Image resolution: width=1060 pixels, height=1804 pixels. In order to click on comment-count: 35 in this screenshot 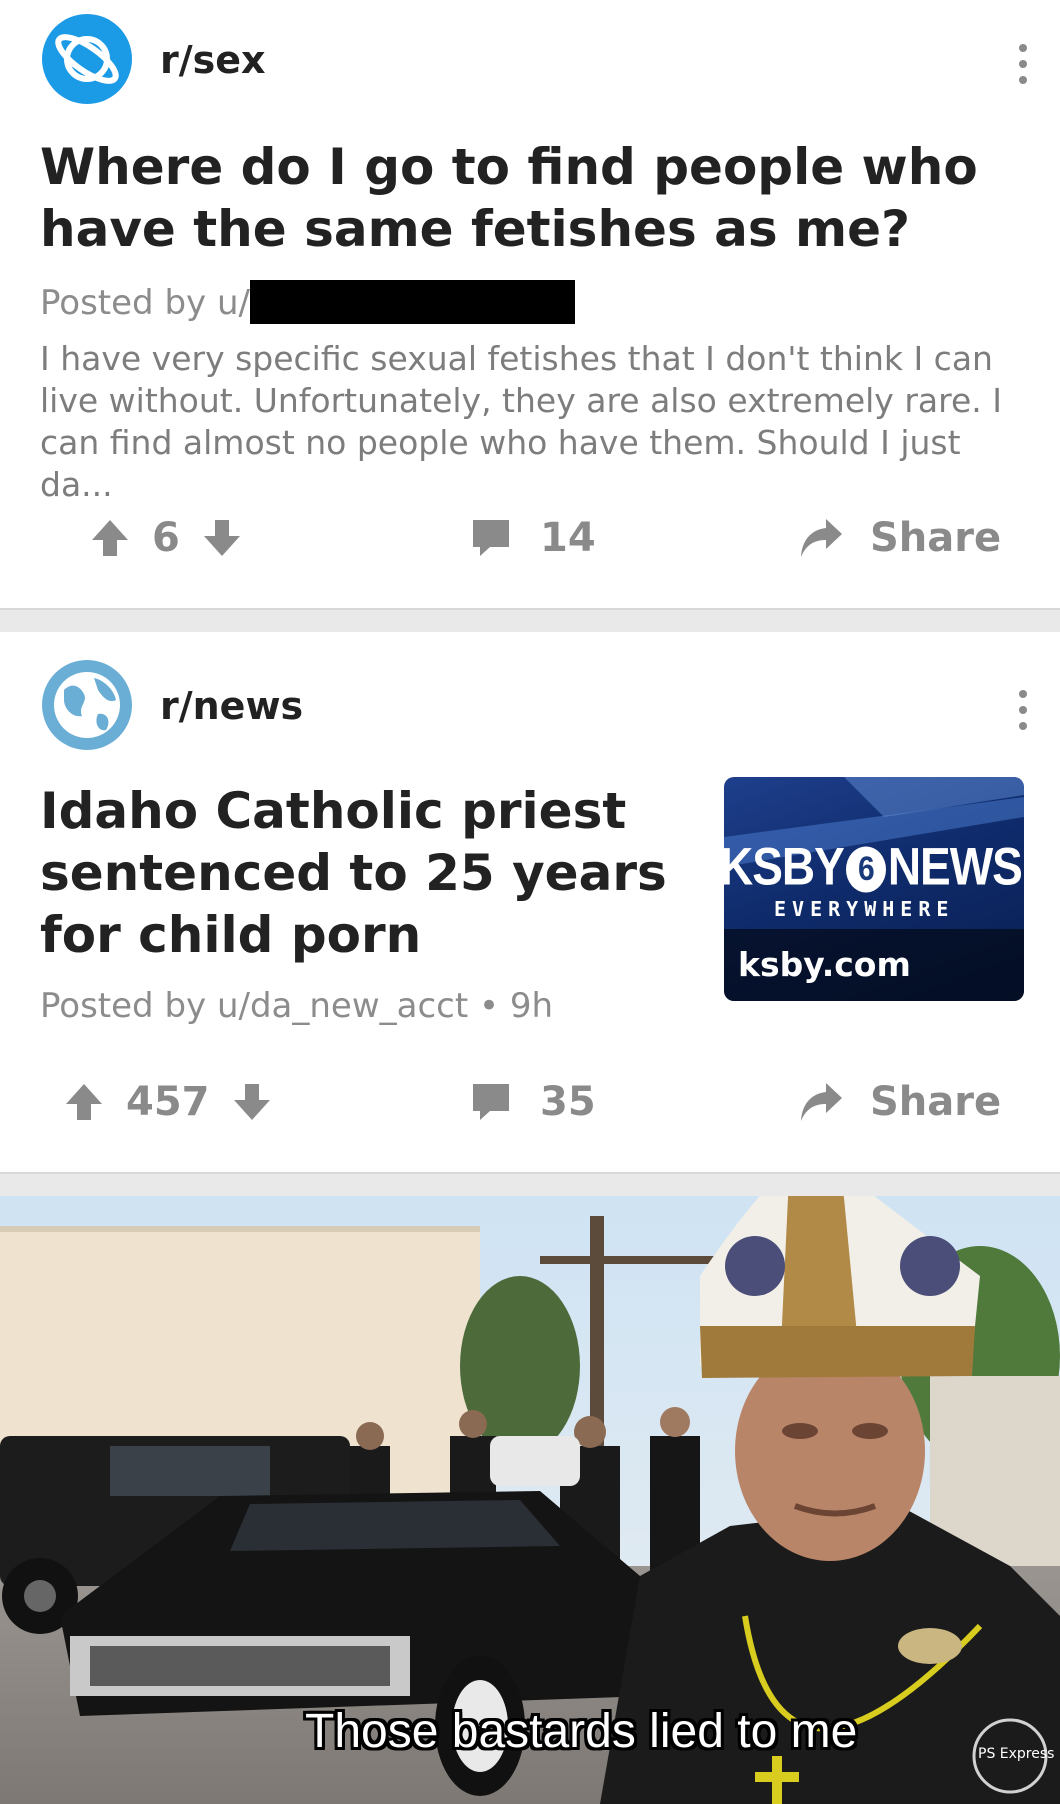, I will do `click(568, 1102)`.